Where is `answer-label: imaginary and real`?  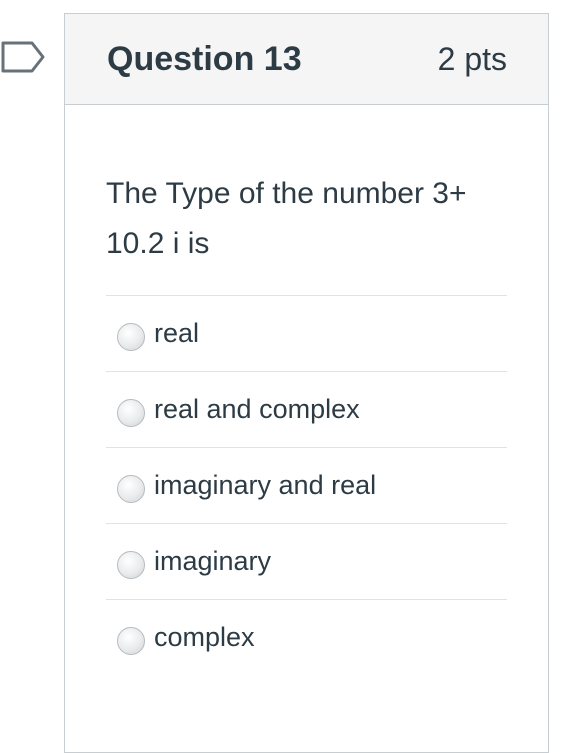
answer-label: imaginary and real is located at coordinates (265, 485).